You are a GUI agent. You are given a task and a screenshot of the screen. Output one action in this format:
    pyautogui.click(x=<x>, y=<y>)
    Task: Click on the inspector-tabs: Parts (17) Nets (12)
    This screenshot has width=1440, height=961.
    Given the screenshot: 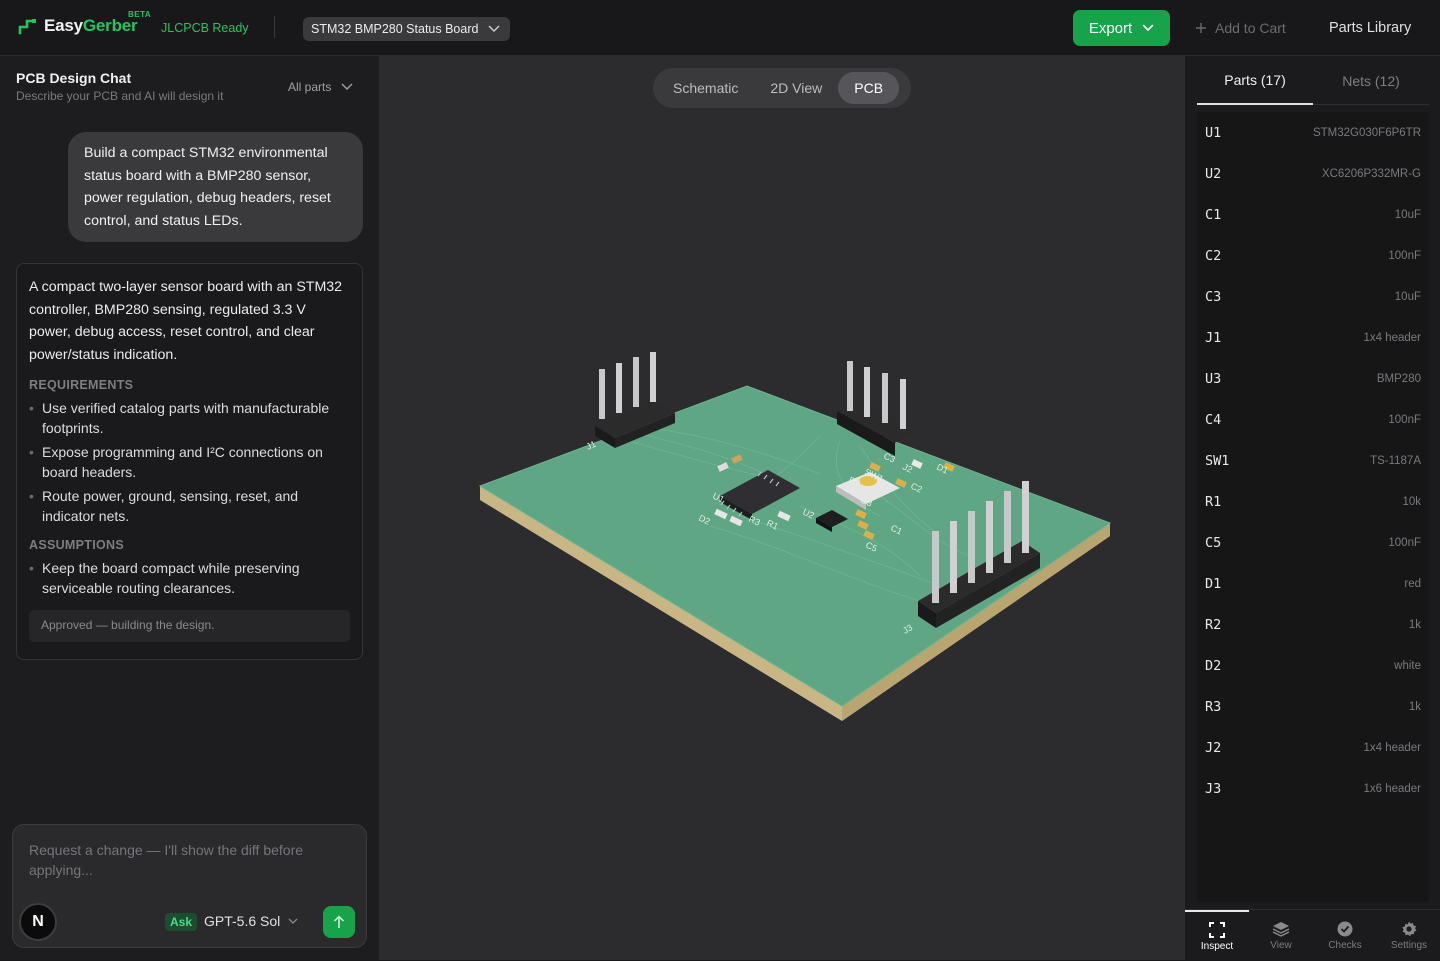 What is the action you would take?
    pyautogui.click(x=1313, y=80)
    